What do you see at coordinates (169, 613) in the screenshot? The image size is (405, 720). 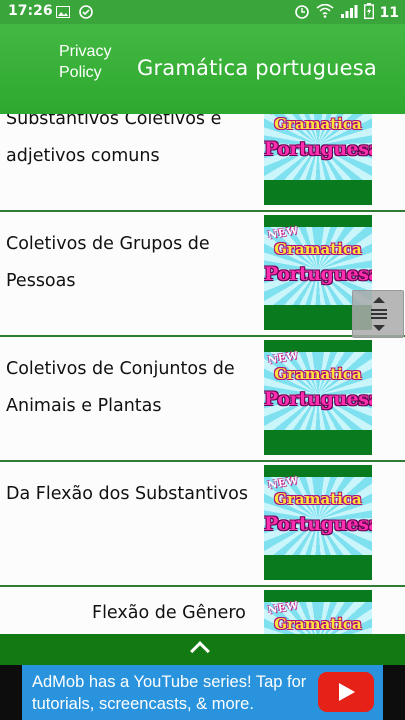 I see `list-item-label: Flexão de Gênero` at bounding box center [169, 613].